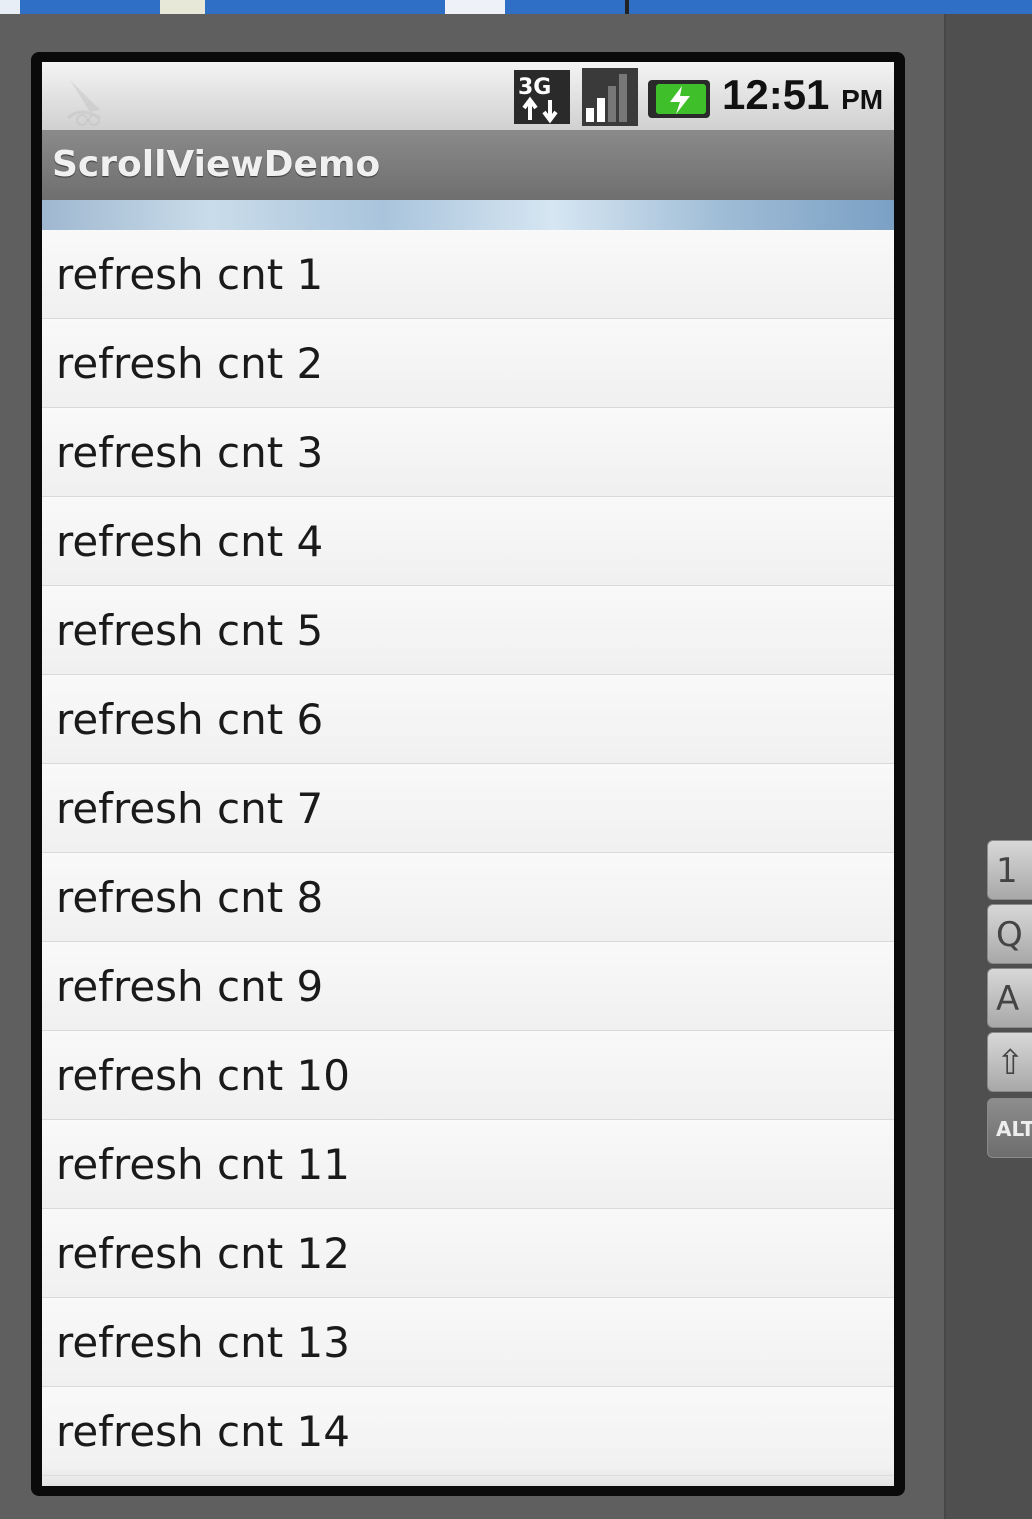 The image size is (1032, 1519). I want to click on emulator-keyboard: 1 Q A ⇧ ALT, so click(1009, 1001).